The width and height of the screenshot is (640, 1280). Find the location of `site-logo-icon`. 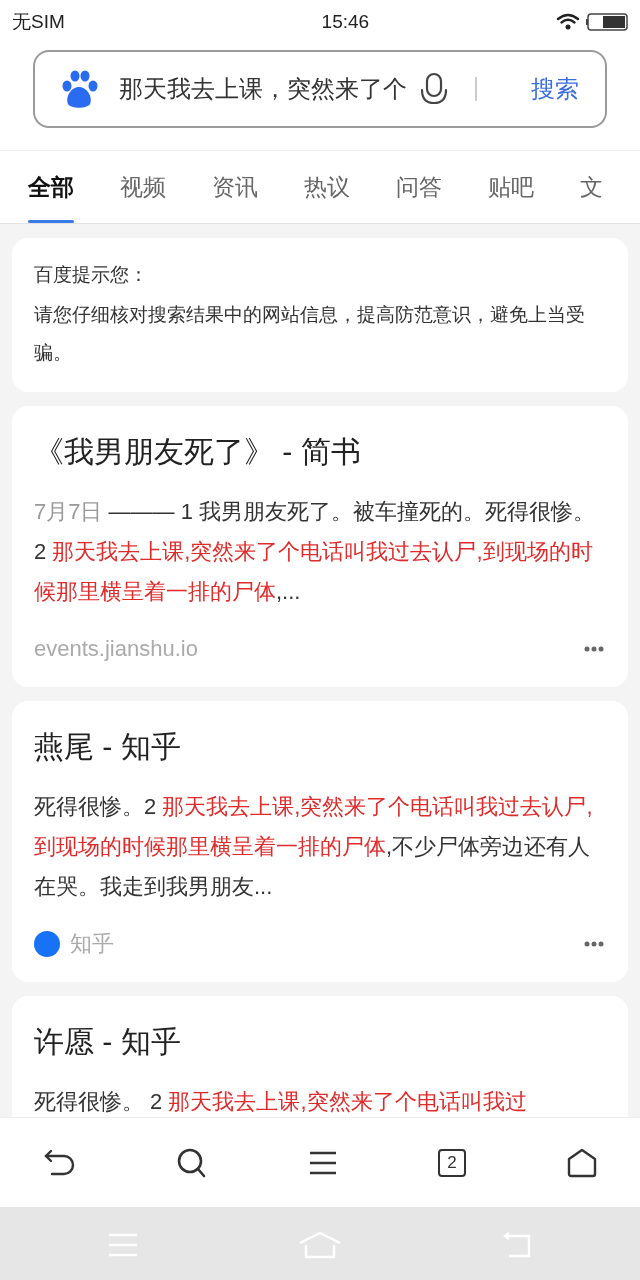

site-logo-icon is located at coordinates (47, 943).